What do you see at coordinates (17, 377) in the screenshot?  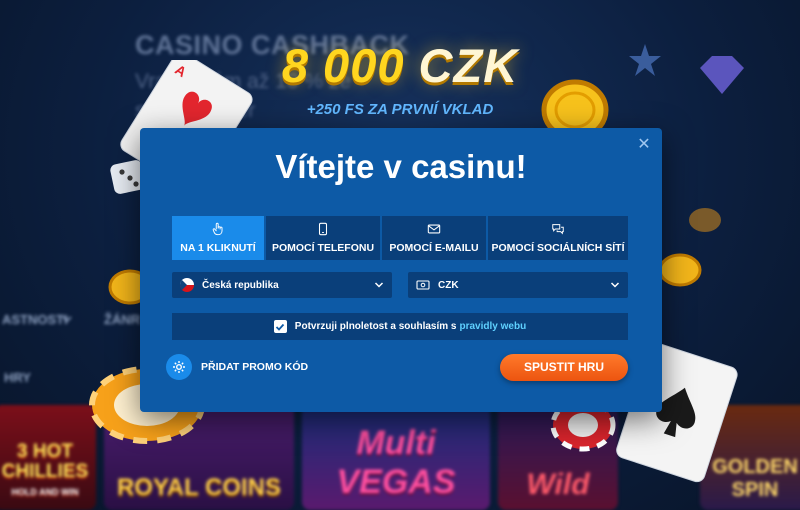 I see `bg-games-label: HRY` at bounding box center [17, 377].